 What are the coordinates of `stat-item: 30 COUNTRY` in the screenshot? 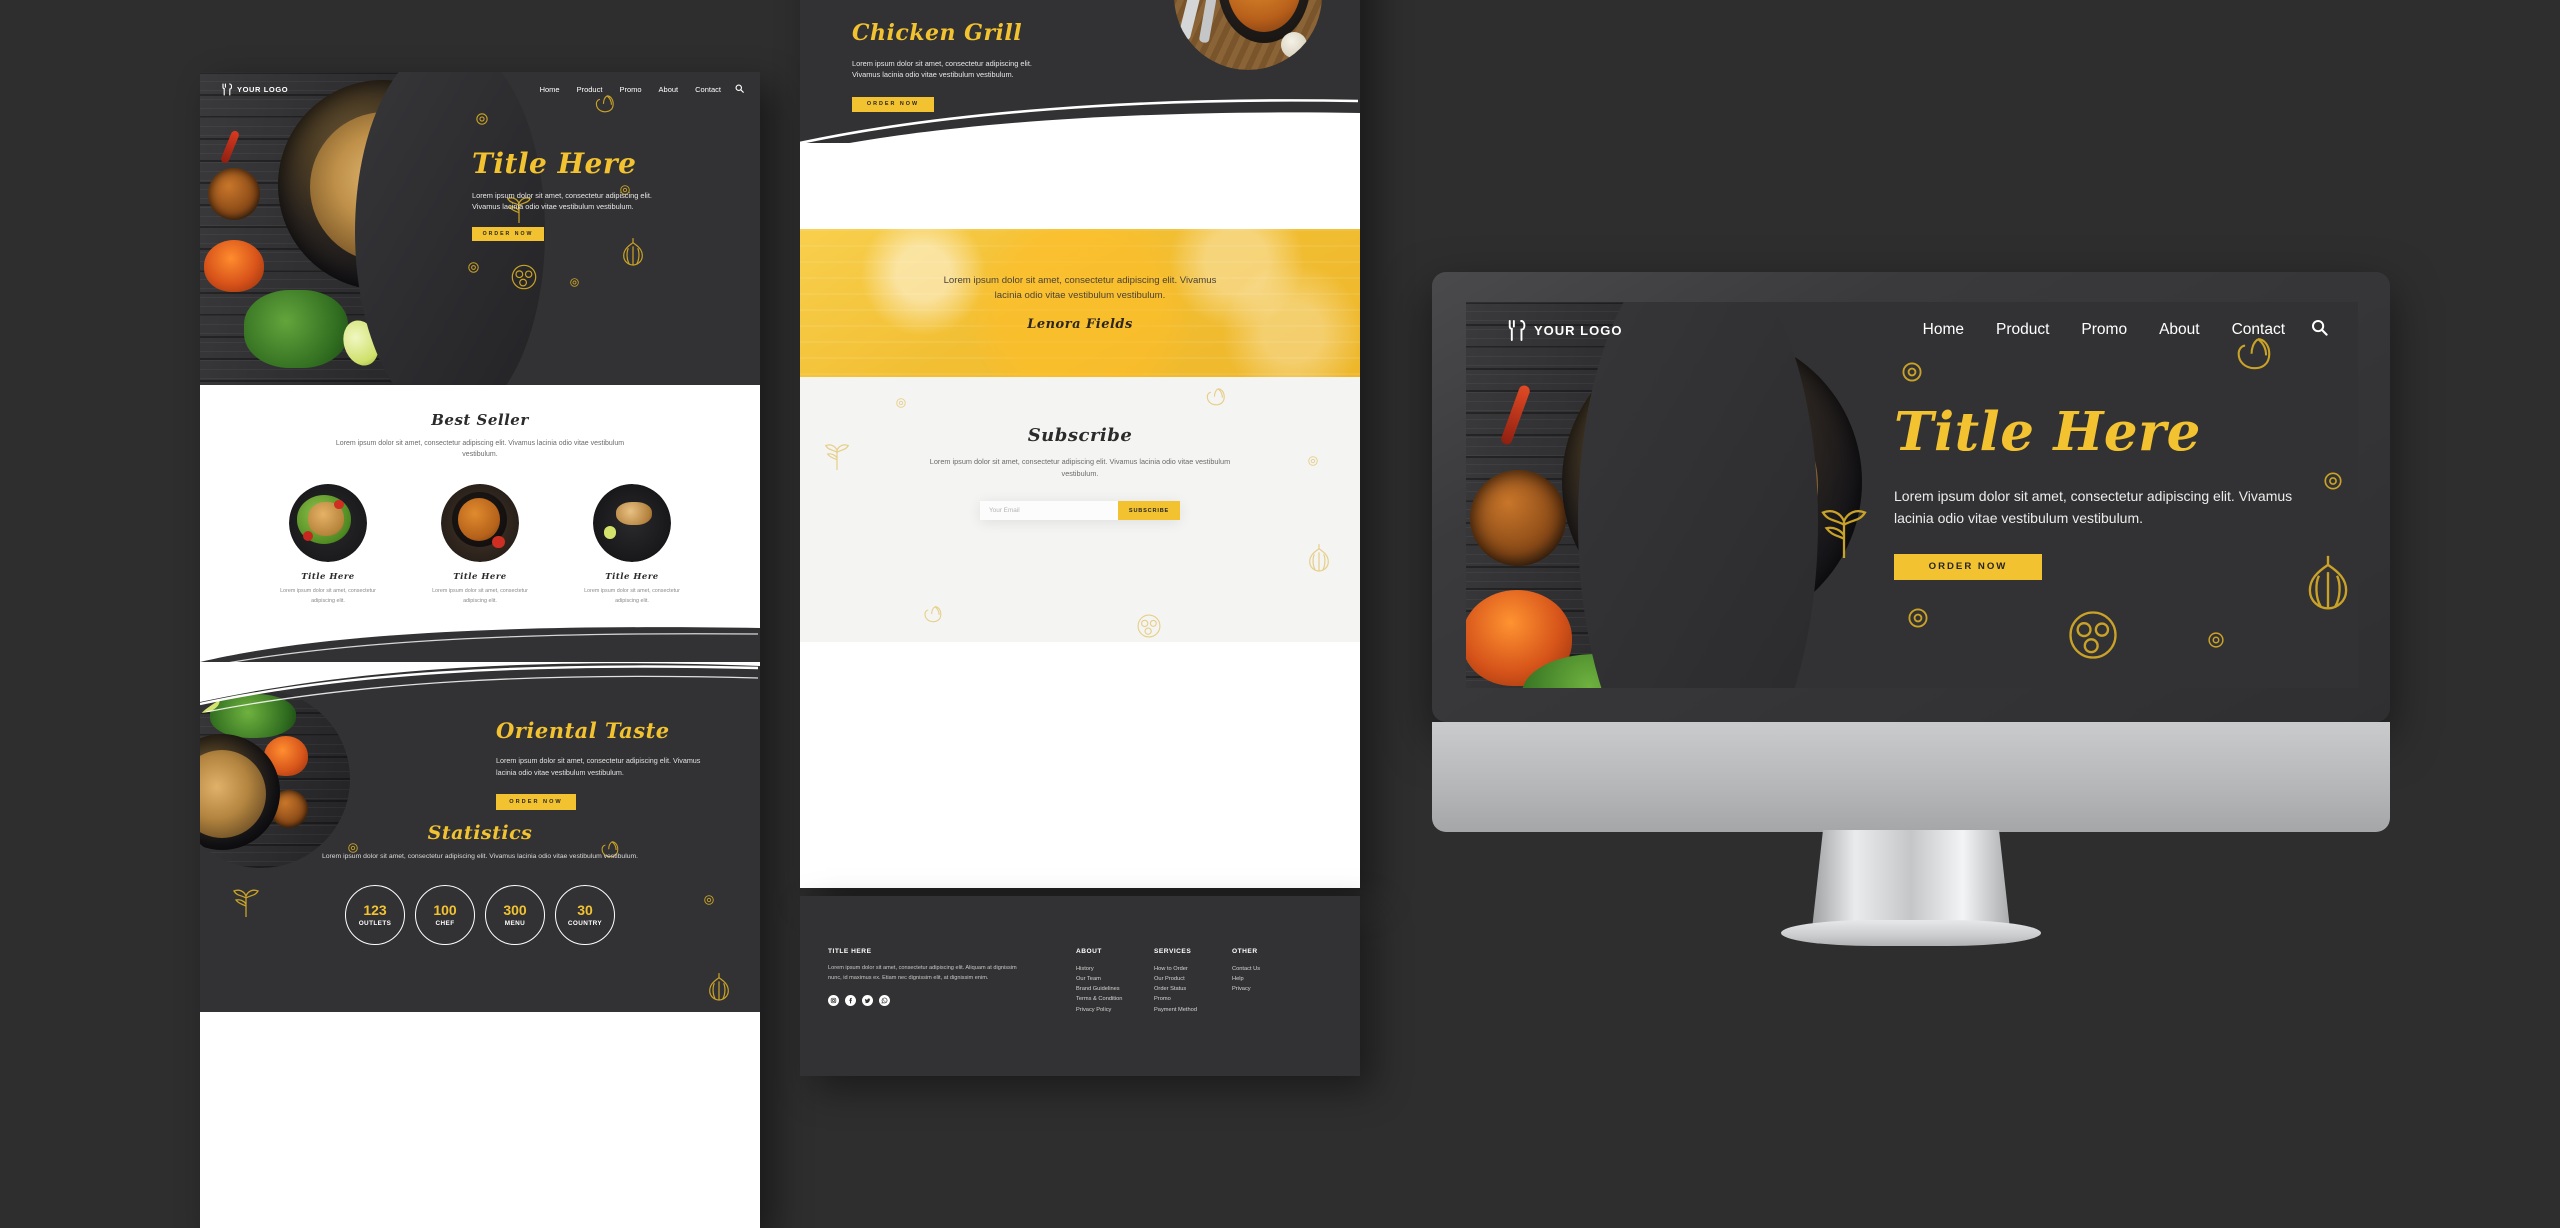 It's located at (585, 914).